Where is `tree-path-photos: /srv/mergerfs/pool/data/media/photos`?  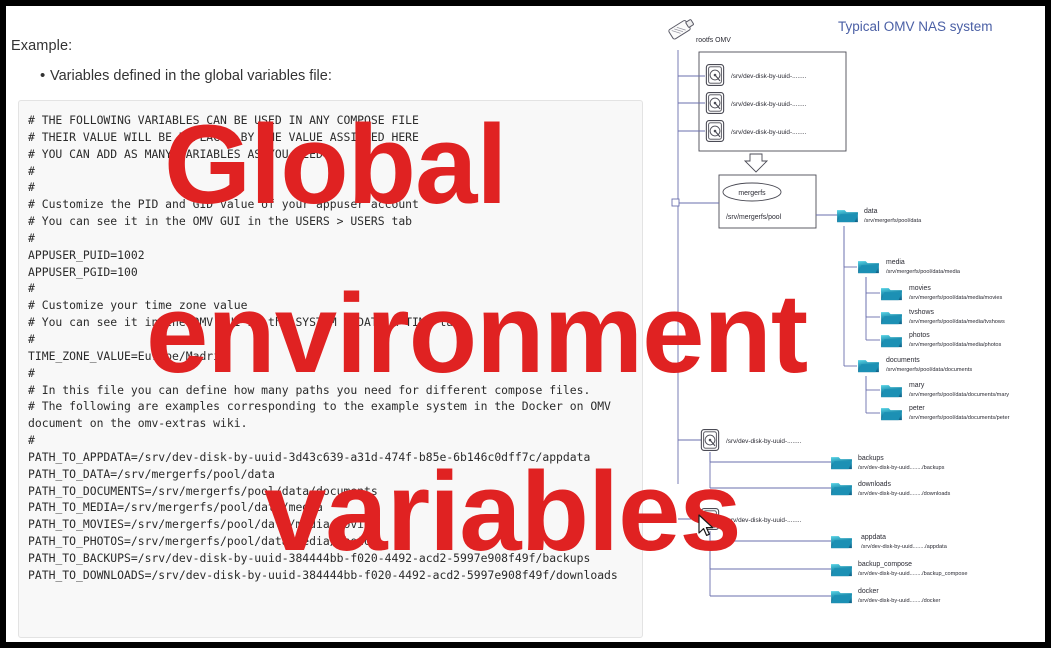 tree-path-photos: /srv/mergerfs/pool/data/media/photos is located at coordinates (955, 345).